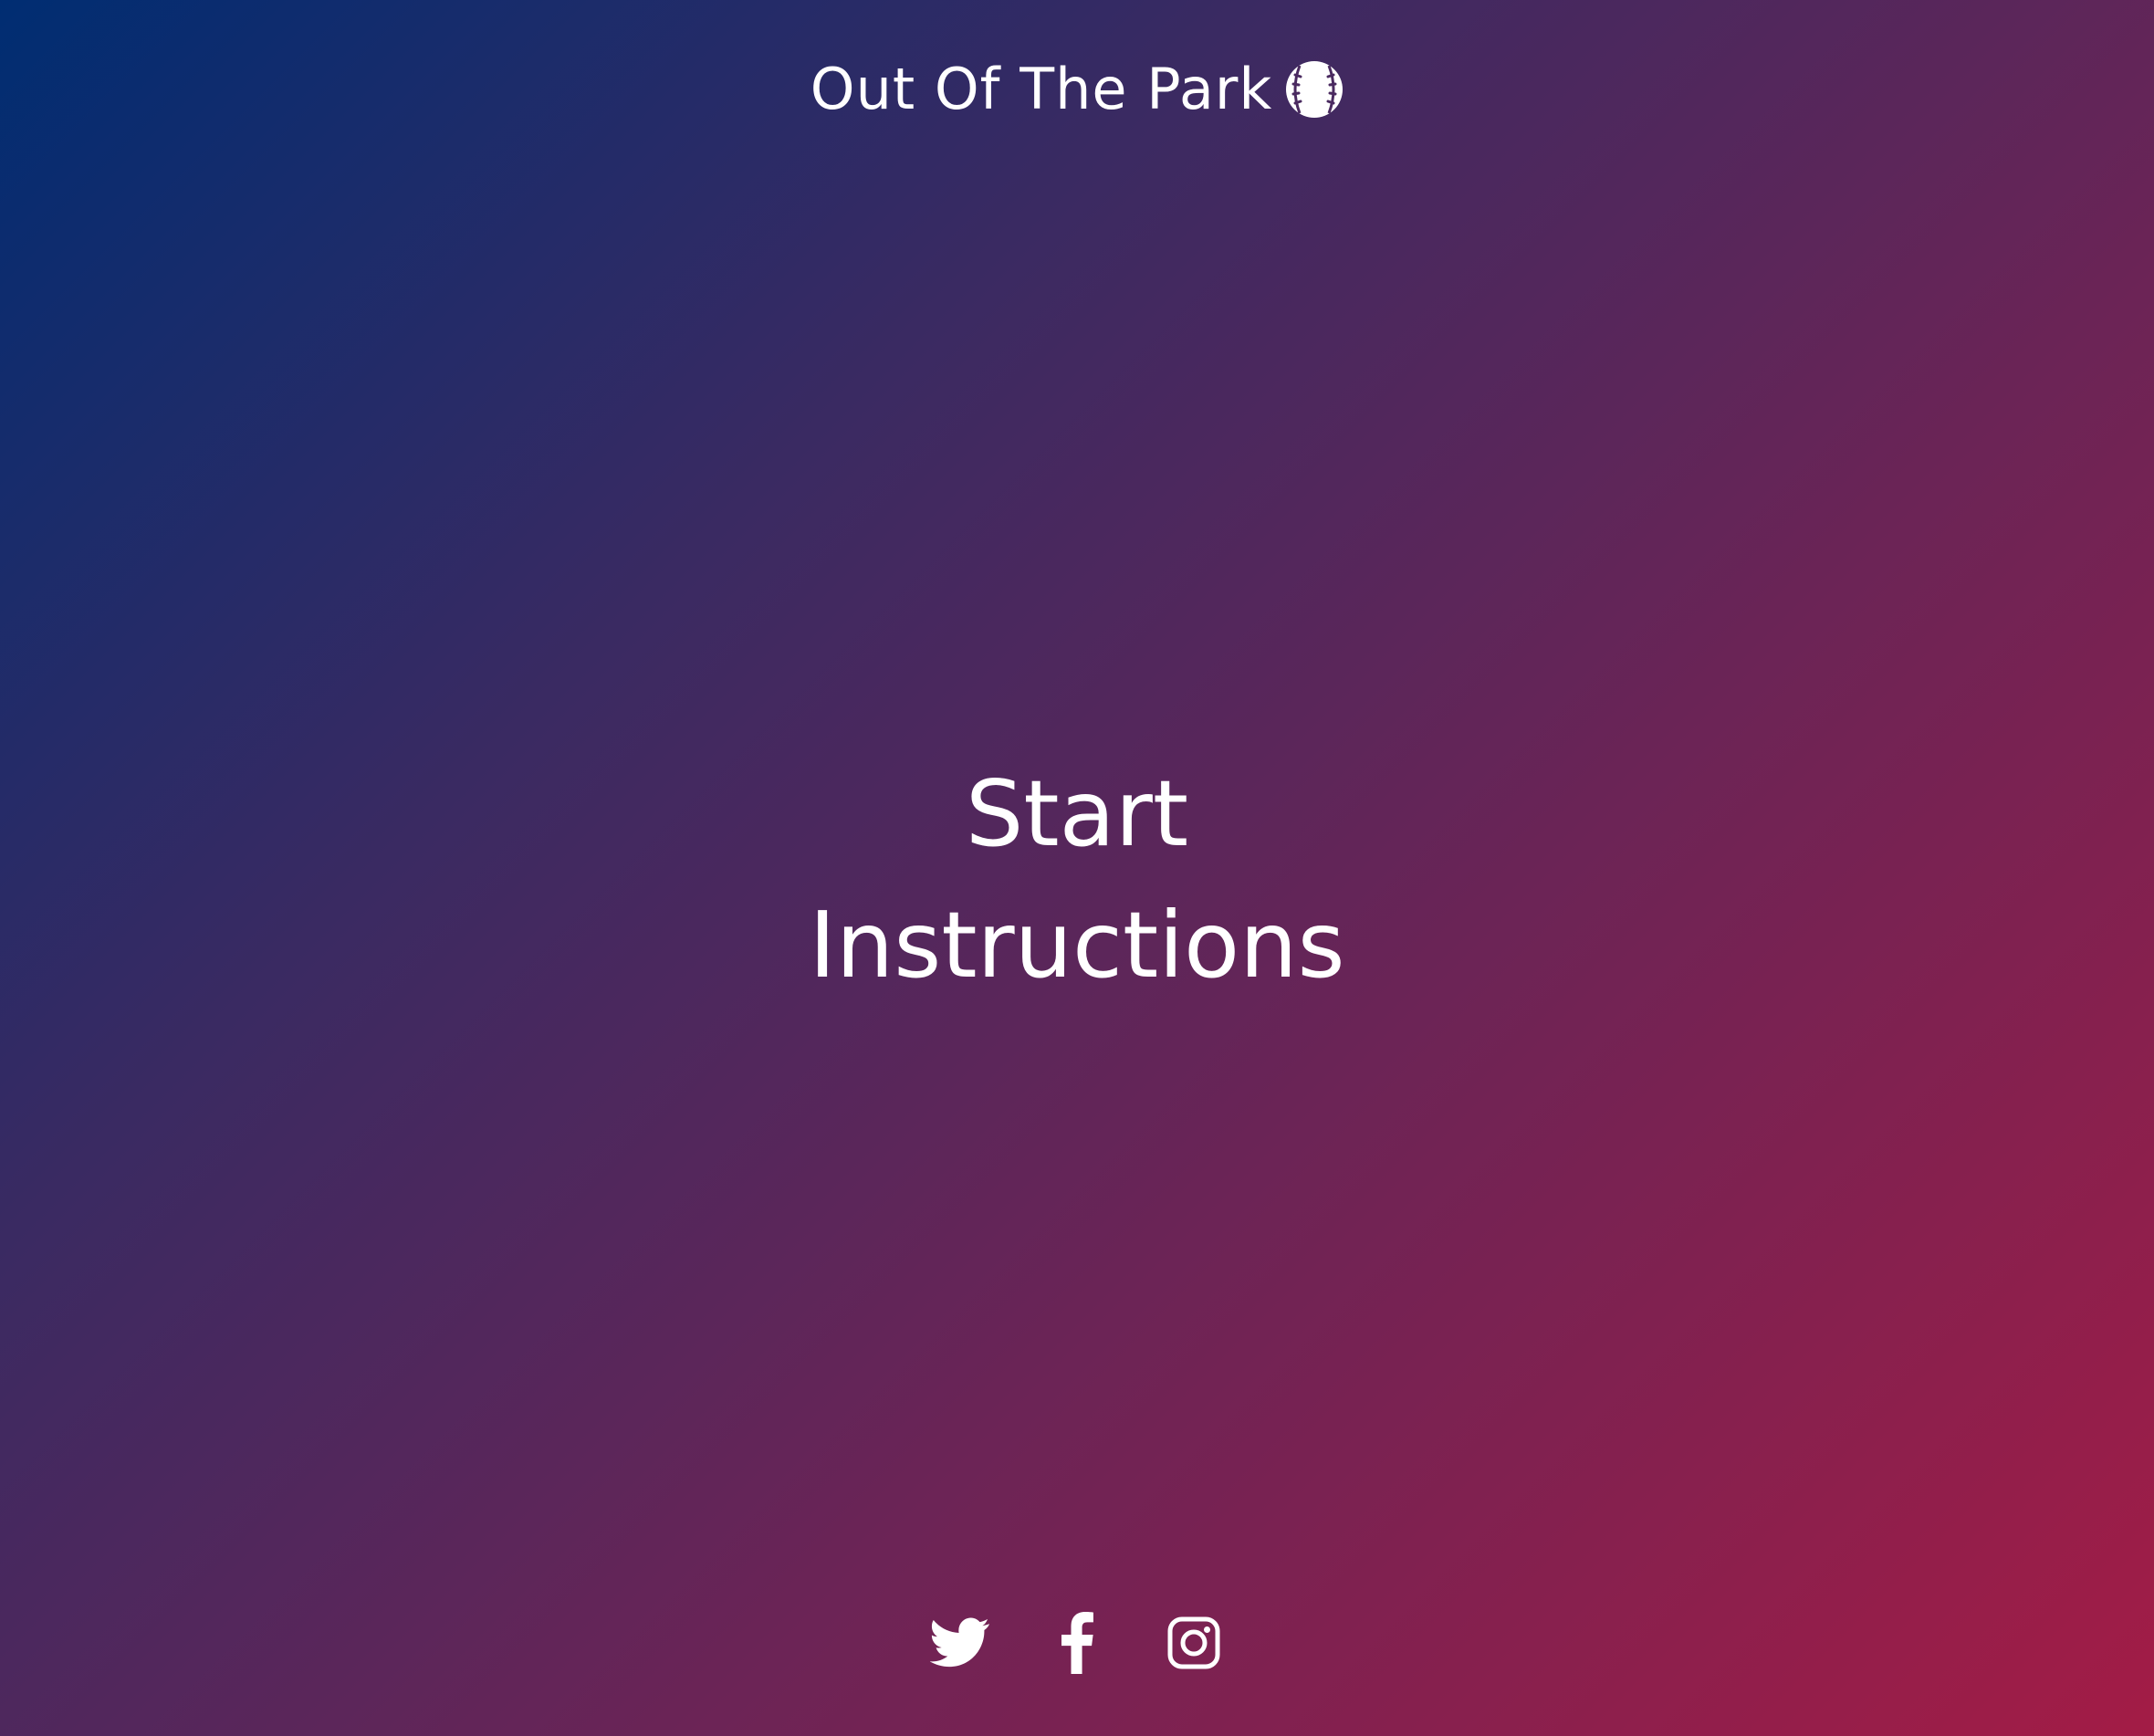 This screenshot has width=2154, height=1736. Describe the element at coordinates (960, 1643) in the screenshot. I see `twitter-icon` at that location.